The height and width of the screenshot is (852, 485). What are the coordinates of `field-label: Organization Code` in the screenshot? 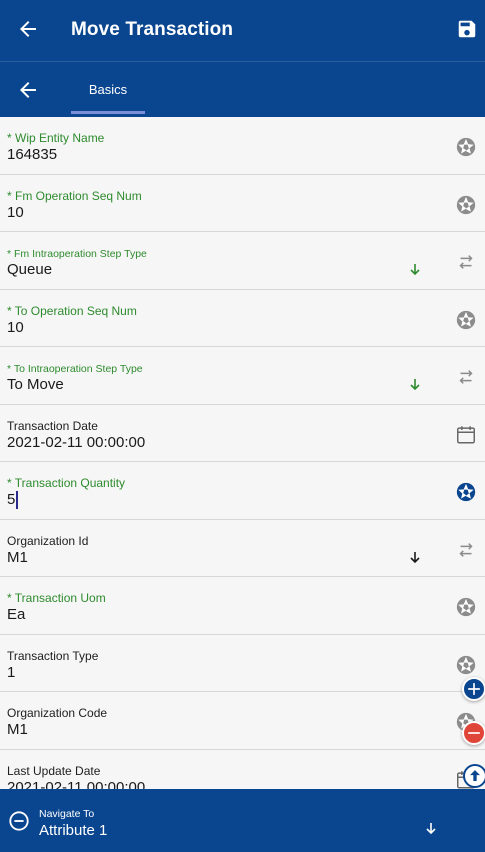 It's located at (57, 713).